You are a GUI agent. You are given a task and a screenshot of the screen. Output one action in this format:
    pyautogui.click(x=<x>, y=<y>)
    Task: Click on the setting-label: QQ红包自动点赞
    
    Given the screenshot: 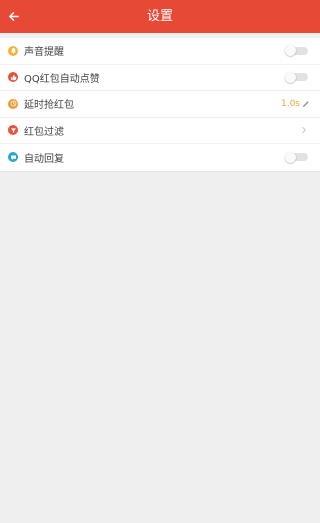 What is the action you would take?
    pyautogui.click(x=62, y=79)
    